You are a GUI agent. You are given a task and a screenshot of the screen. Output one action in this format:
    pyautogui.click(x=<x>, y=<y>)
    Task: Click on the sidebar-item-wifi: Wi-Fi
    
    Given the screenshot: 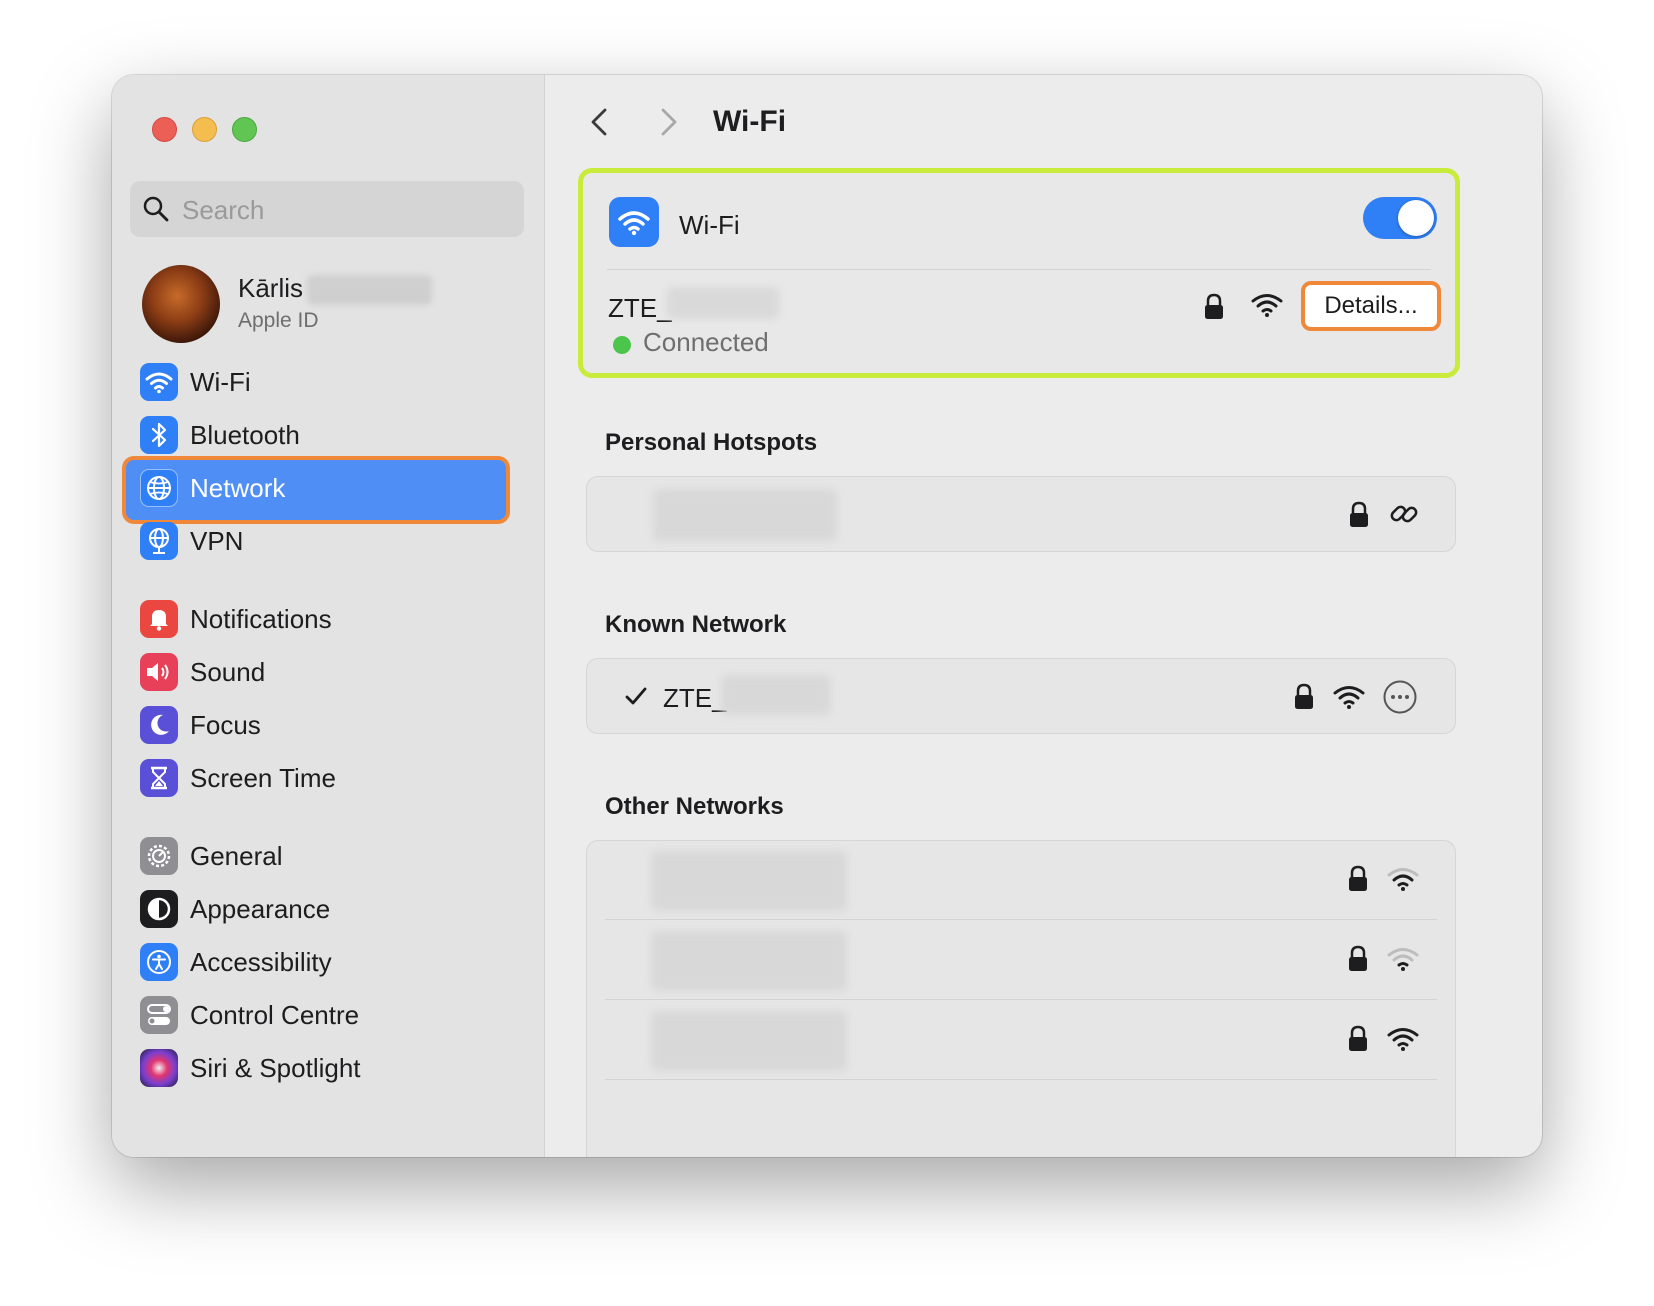 What is the action you would take?
    pyautogui.click(x=328, y=381)
    